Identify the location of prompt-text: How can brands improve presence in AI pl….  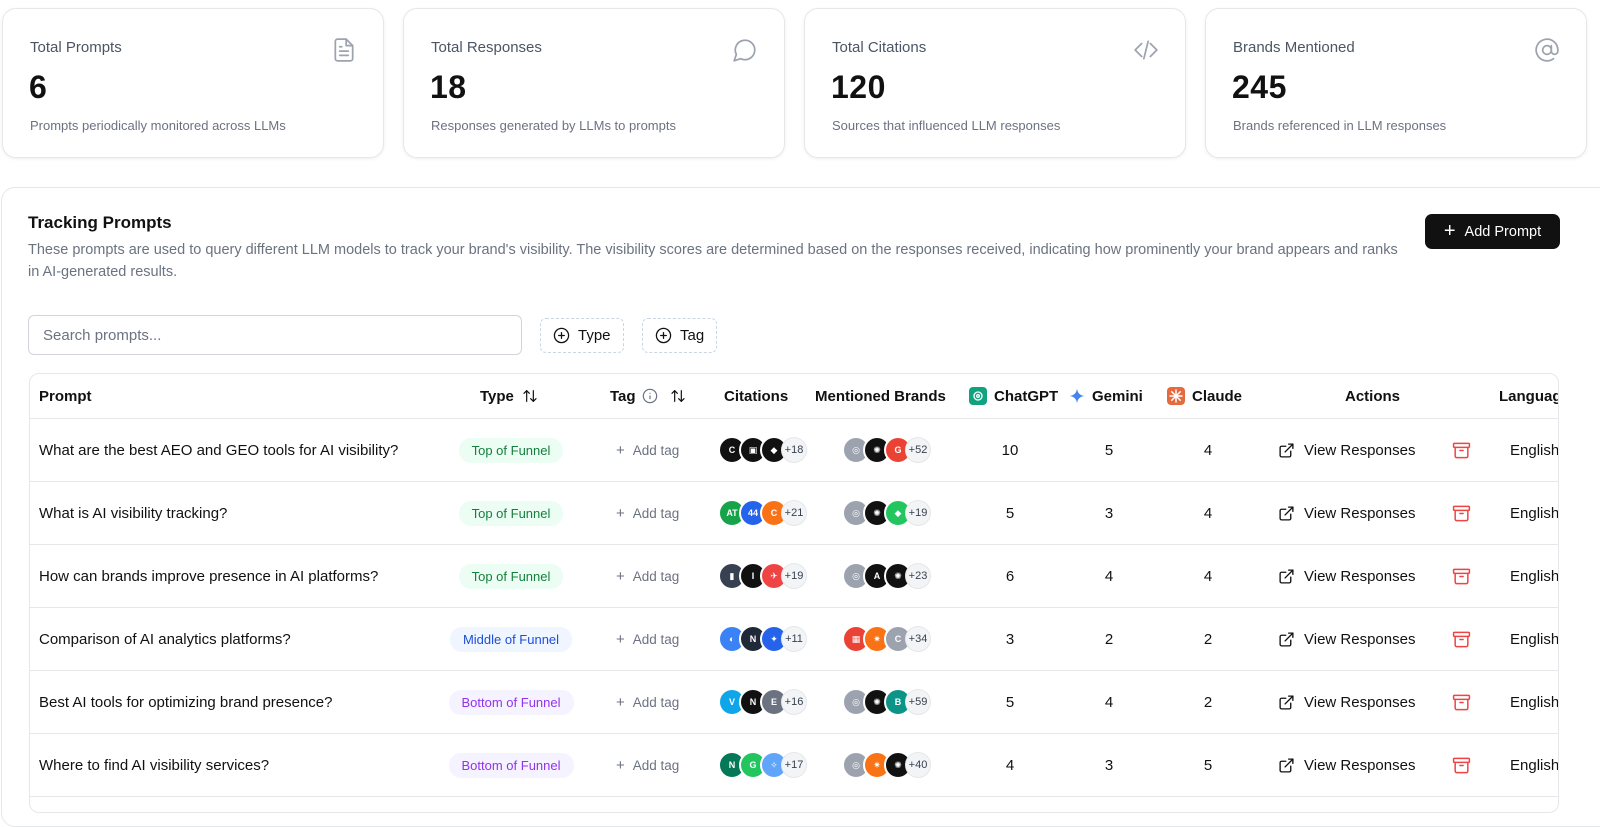
(208, 576).